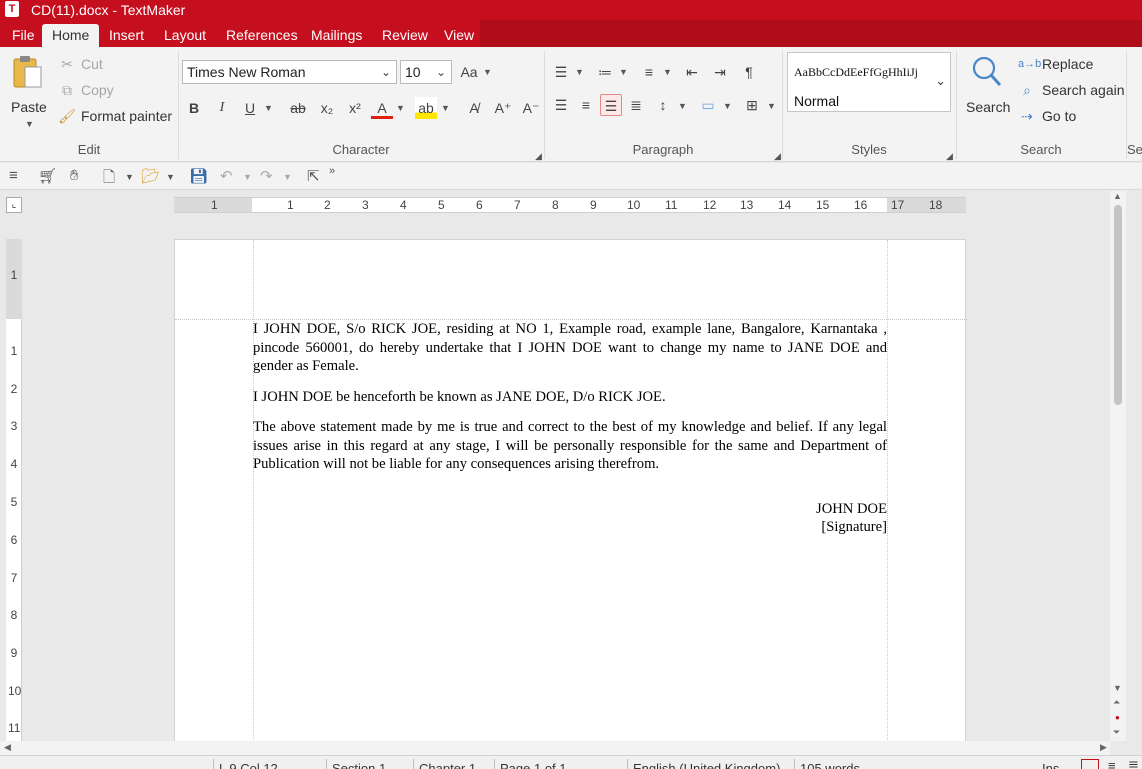 This screenshot has height=769, width=1142. What do you see at coordinates (129, 177) in the screenshot?
I see `new-document-dropdown-arrow: ▼` at bounding box center [129, 177].